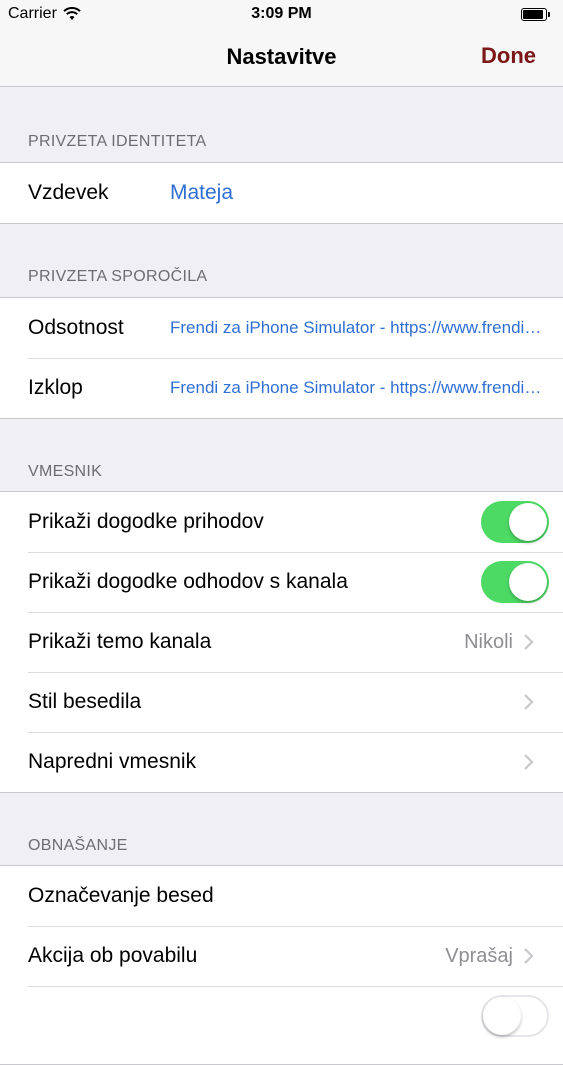 The height and width of the screenshot is (1065, 563). What do you see at coordinates (117, 141) in the screenshot?
I see `section-header-identity: PRIVZETA IDENTITETA` at bounding box center [117, 141].